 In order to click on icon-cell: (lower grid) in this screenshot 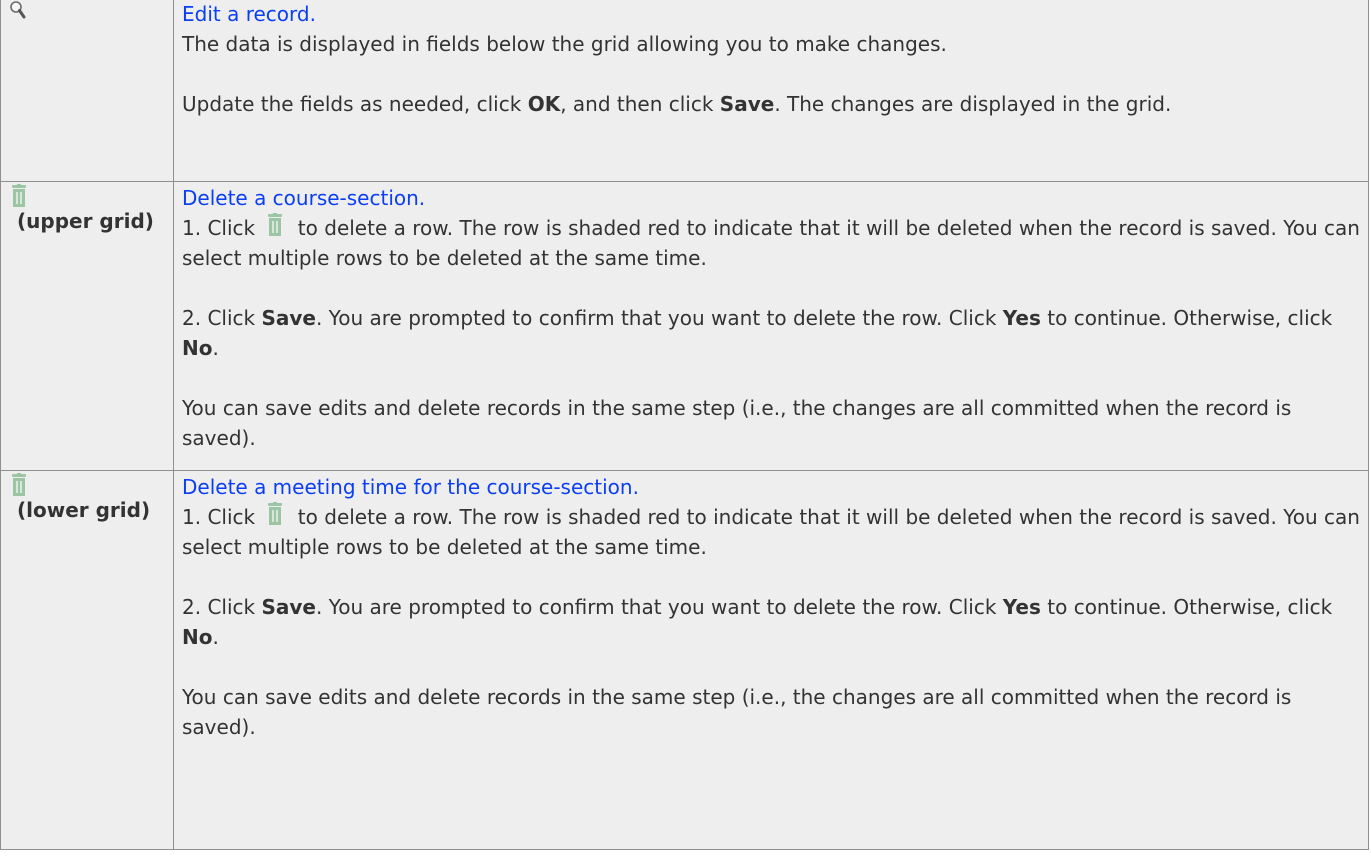, I will do `click(87, 660)`.